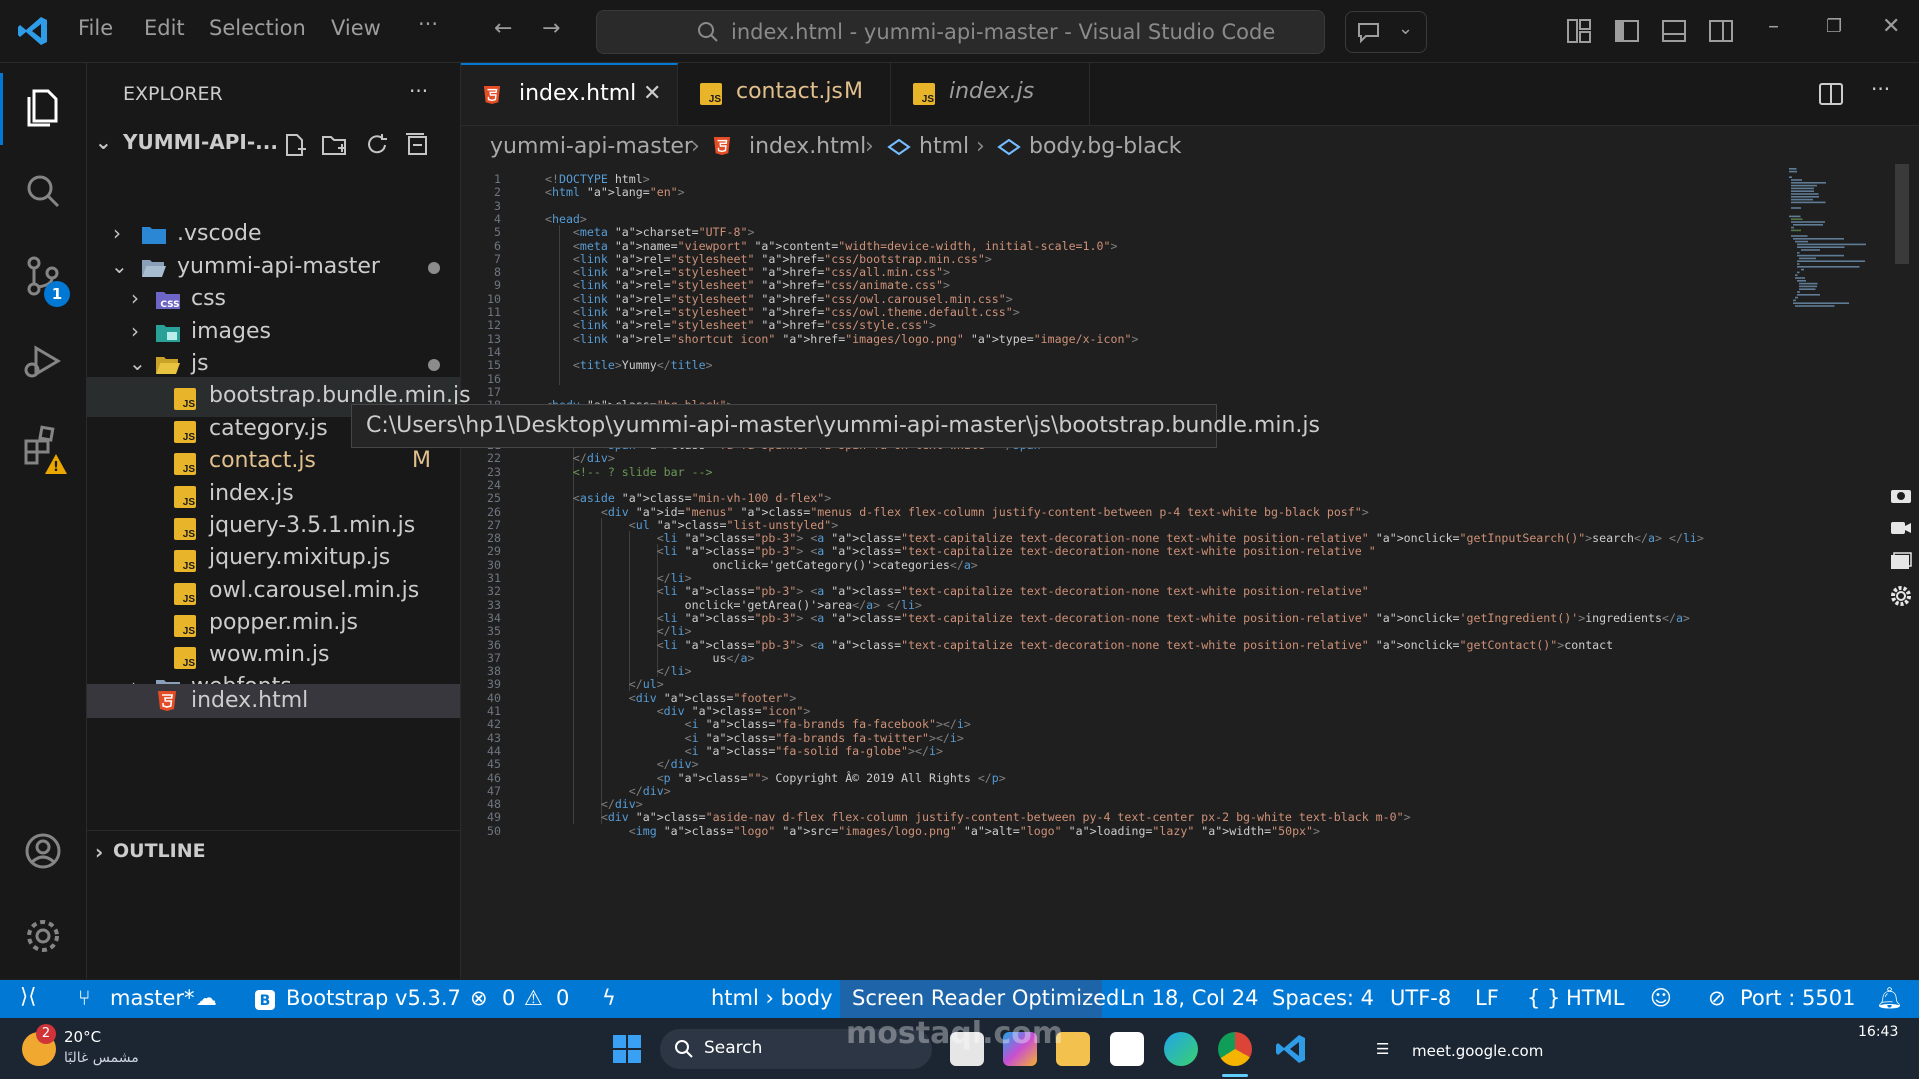 The image size is (1919, 1079). I want to click on html5-icon, so click(722, 146).